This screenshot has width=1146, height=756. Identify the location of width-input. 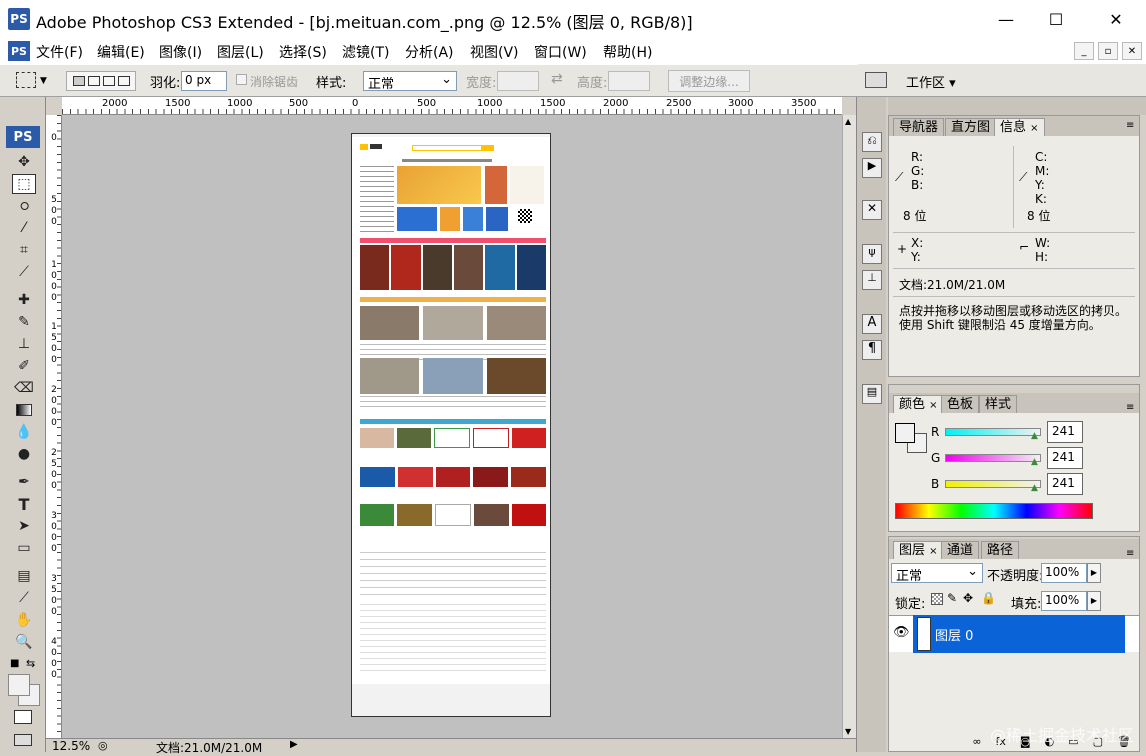
(518, 81).